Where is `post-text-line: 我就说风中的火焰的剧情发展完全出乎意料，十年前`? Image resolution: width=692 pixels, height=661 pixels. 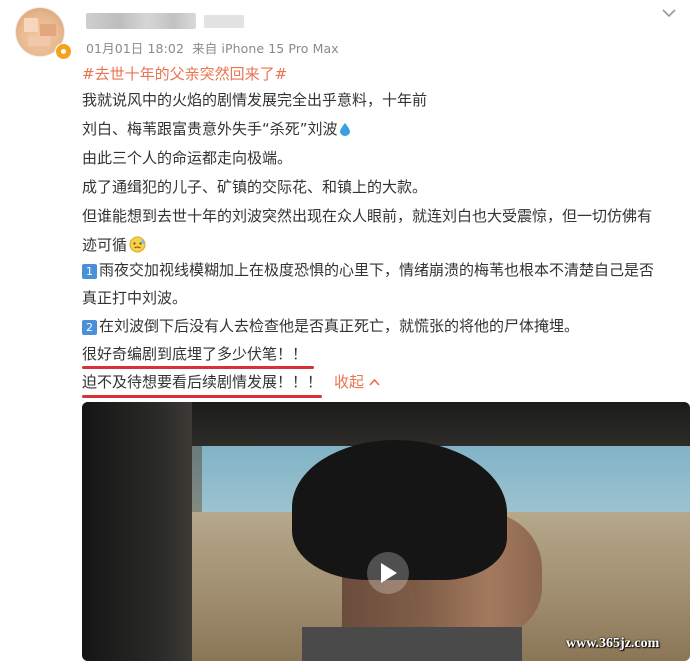
post-text-line: 我就说风中的火焰的剧情发展完全出乎意料，十年前 is located at coordinates (255, 100).